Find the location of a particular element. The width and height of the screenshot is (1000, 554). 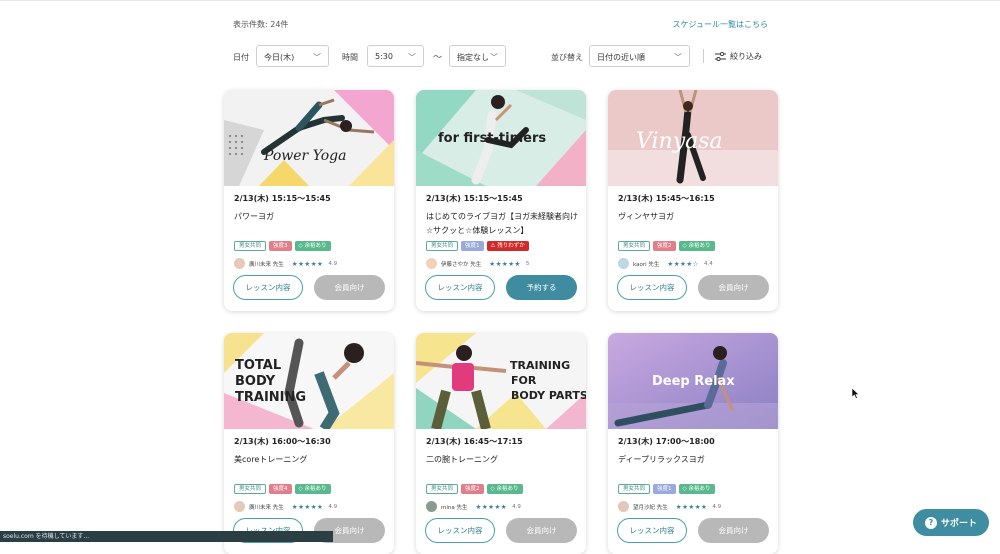

sort-select: 日付の近い順 ﹀ is located at coordinates (639, 56).